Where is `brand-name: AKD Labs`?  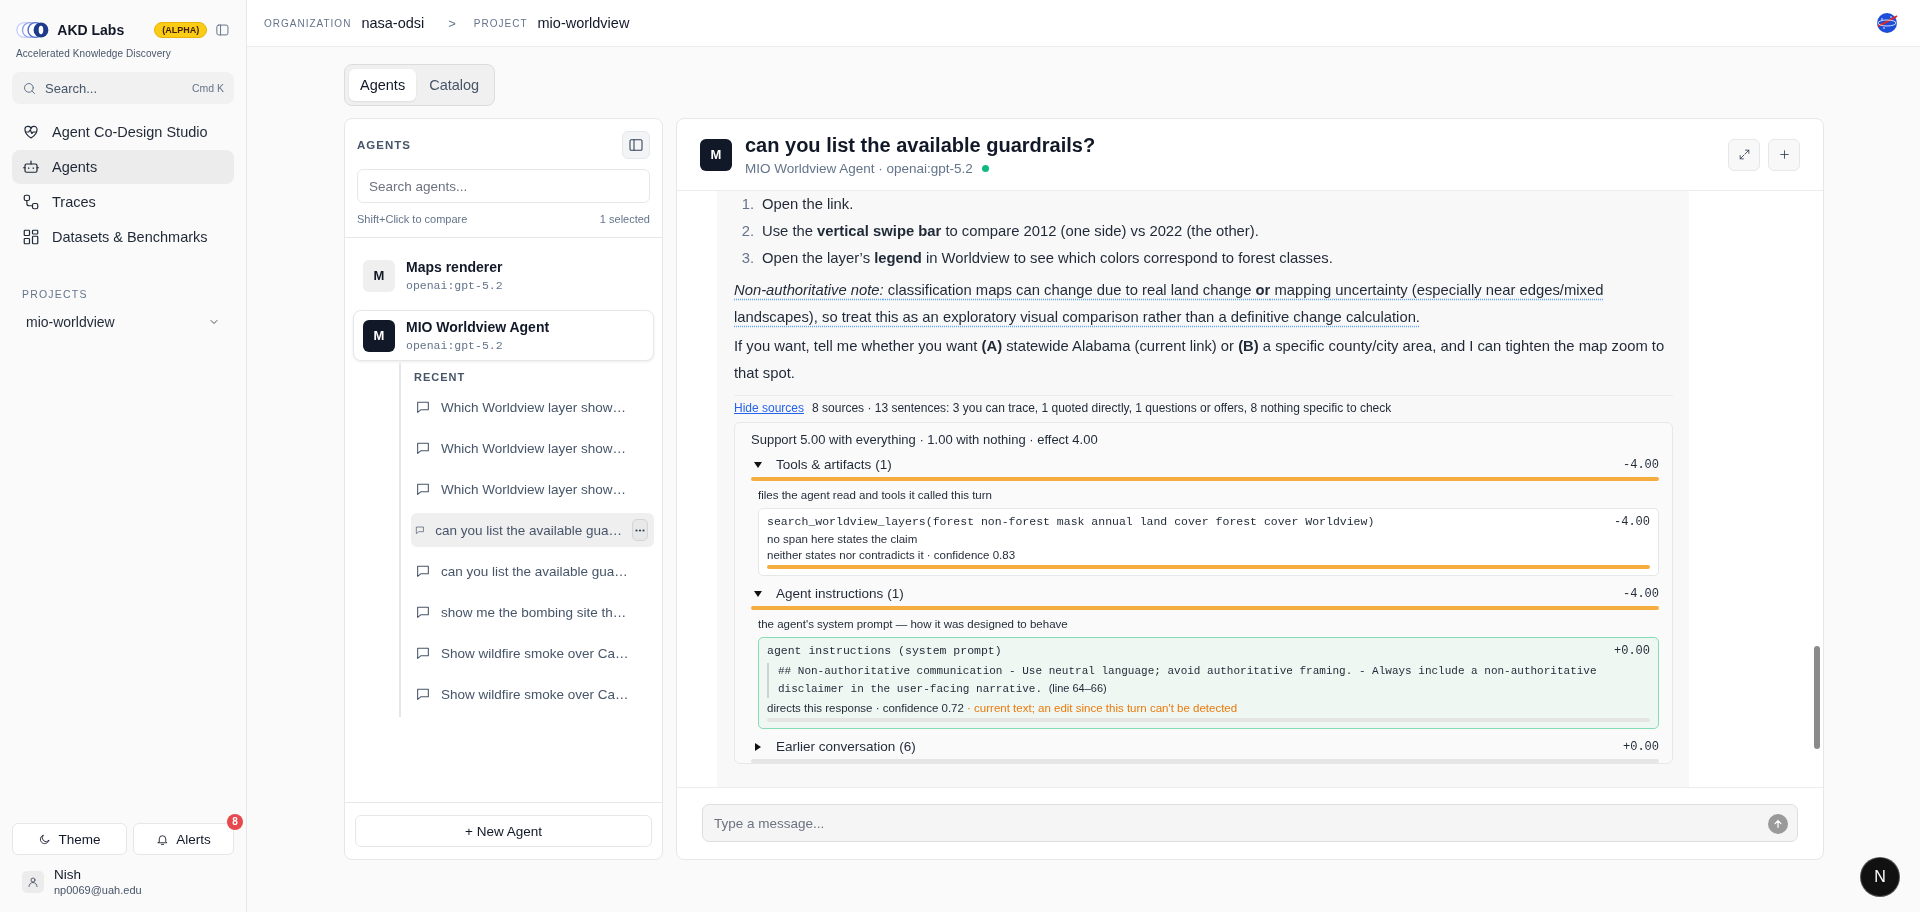 brand-name: AKD Labs is located at coordinates (91, 30).